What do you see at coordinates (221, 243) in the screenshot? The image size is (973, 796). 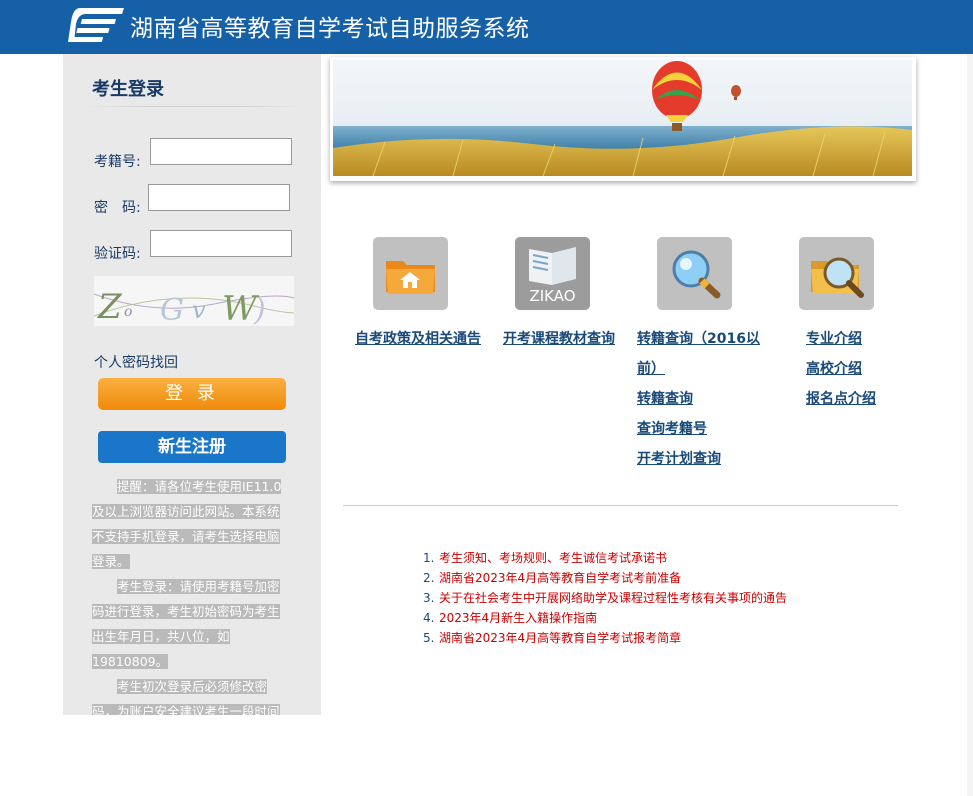 I see `captcha-input` at bounding box center [221, 243].